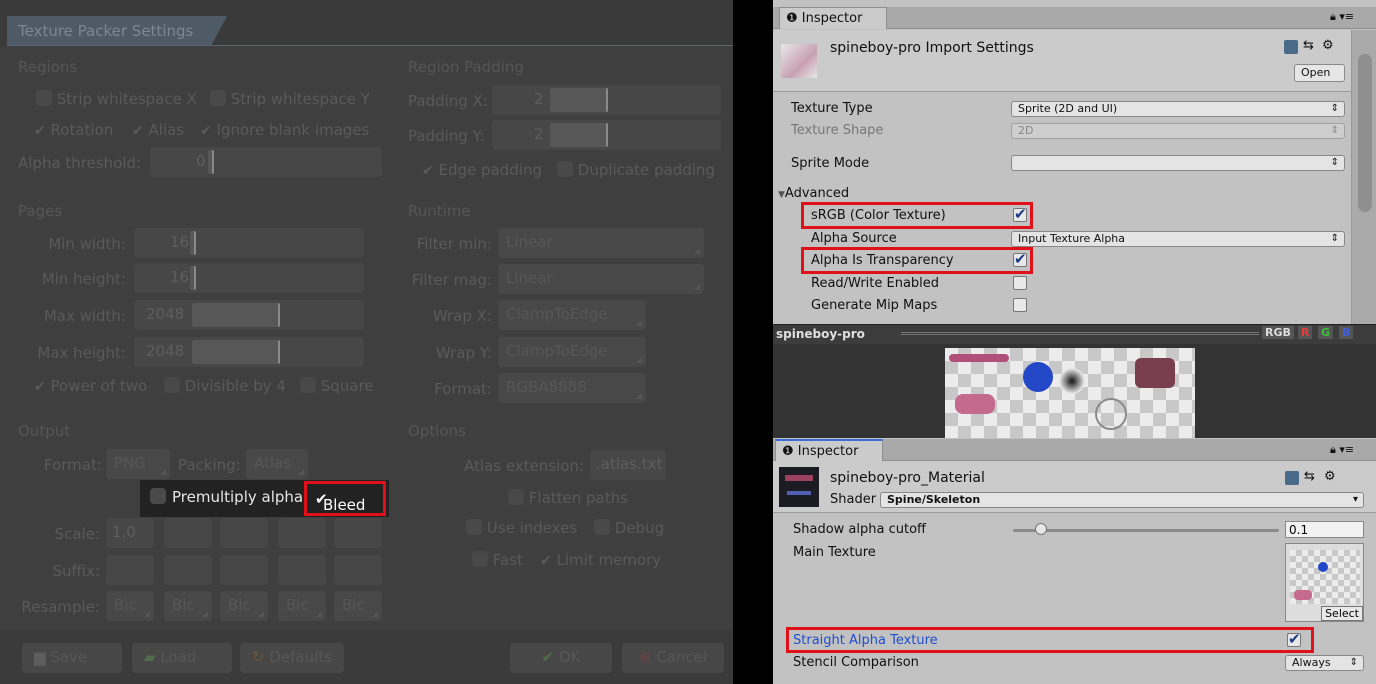 The height and width of the screenshot is (684, 1376). What do you see at coordinates (90, 386) in the screenshot?
I see `power-of-two-checkbox: ✔ Power of two` at bounding box center [90, 386].